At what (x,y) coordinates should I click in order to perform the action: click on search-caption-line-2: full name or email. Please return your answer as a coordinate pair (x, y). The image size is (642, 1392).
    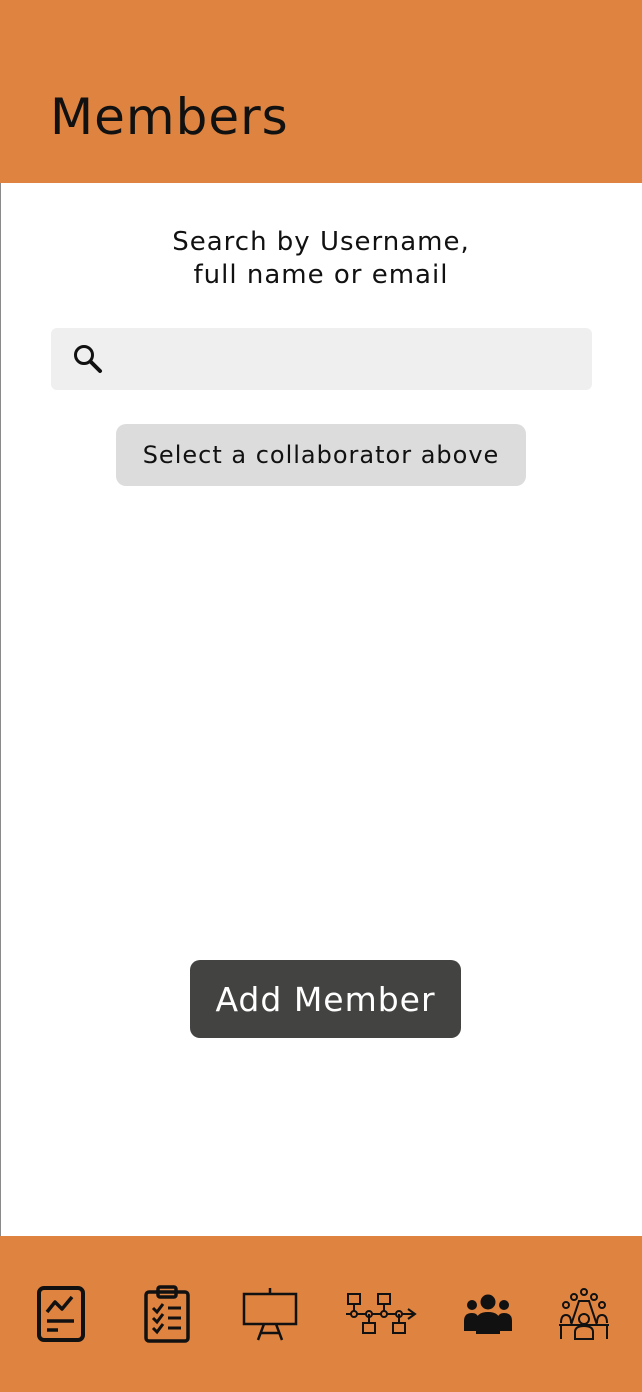
    Looking at the image, I should click on (321, 275).